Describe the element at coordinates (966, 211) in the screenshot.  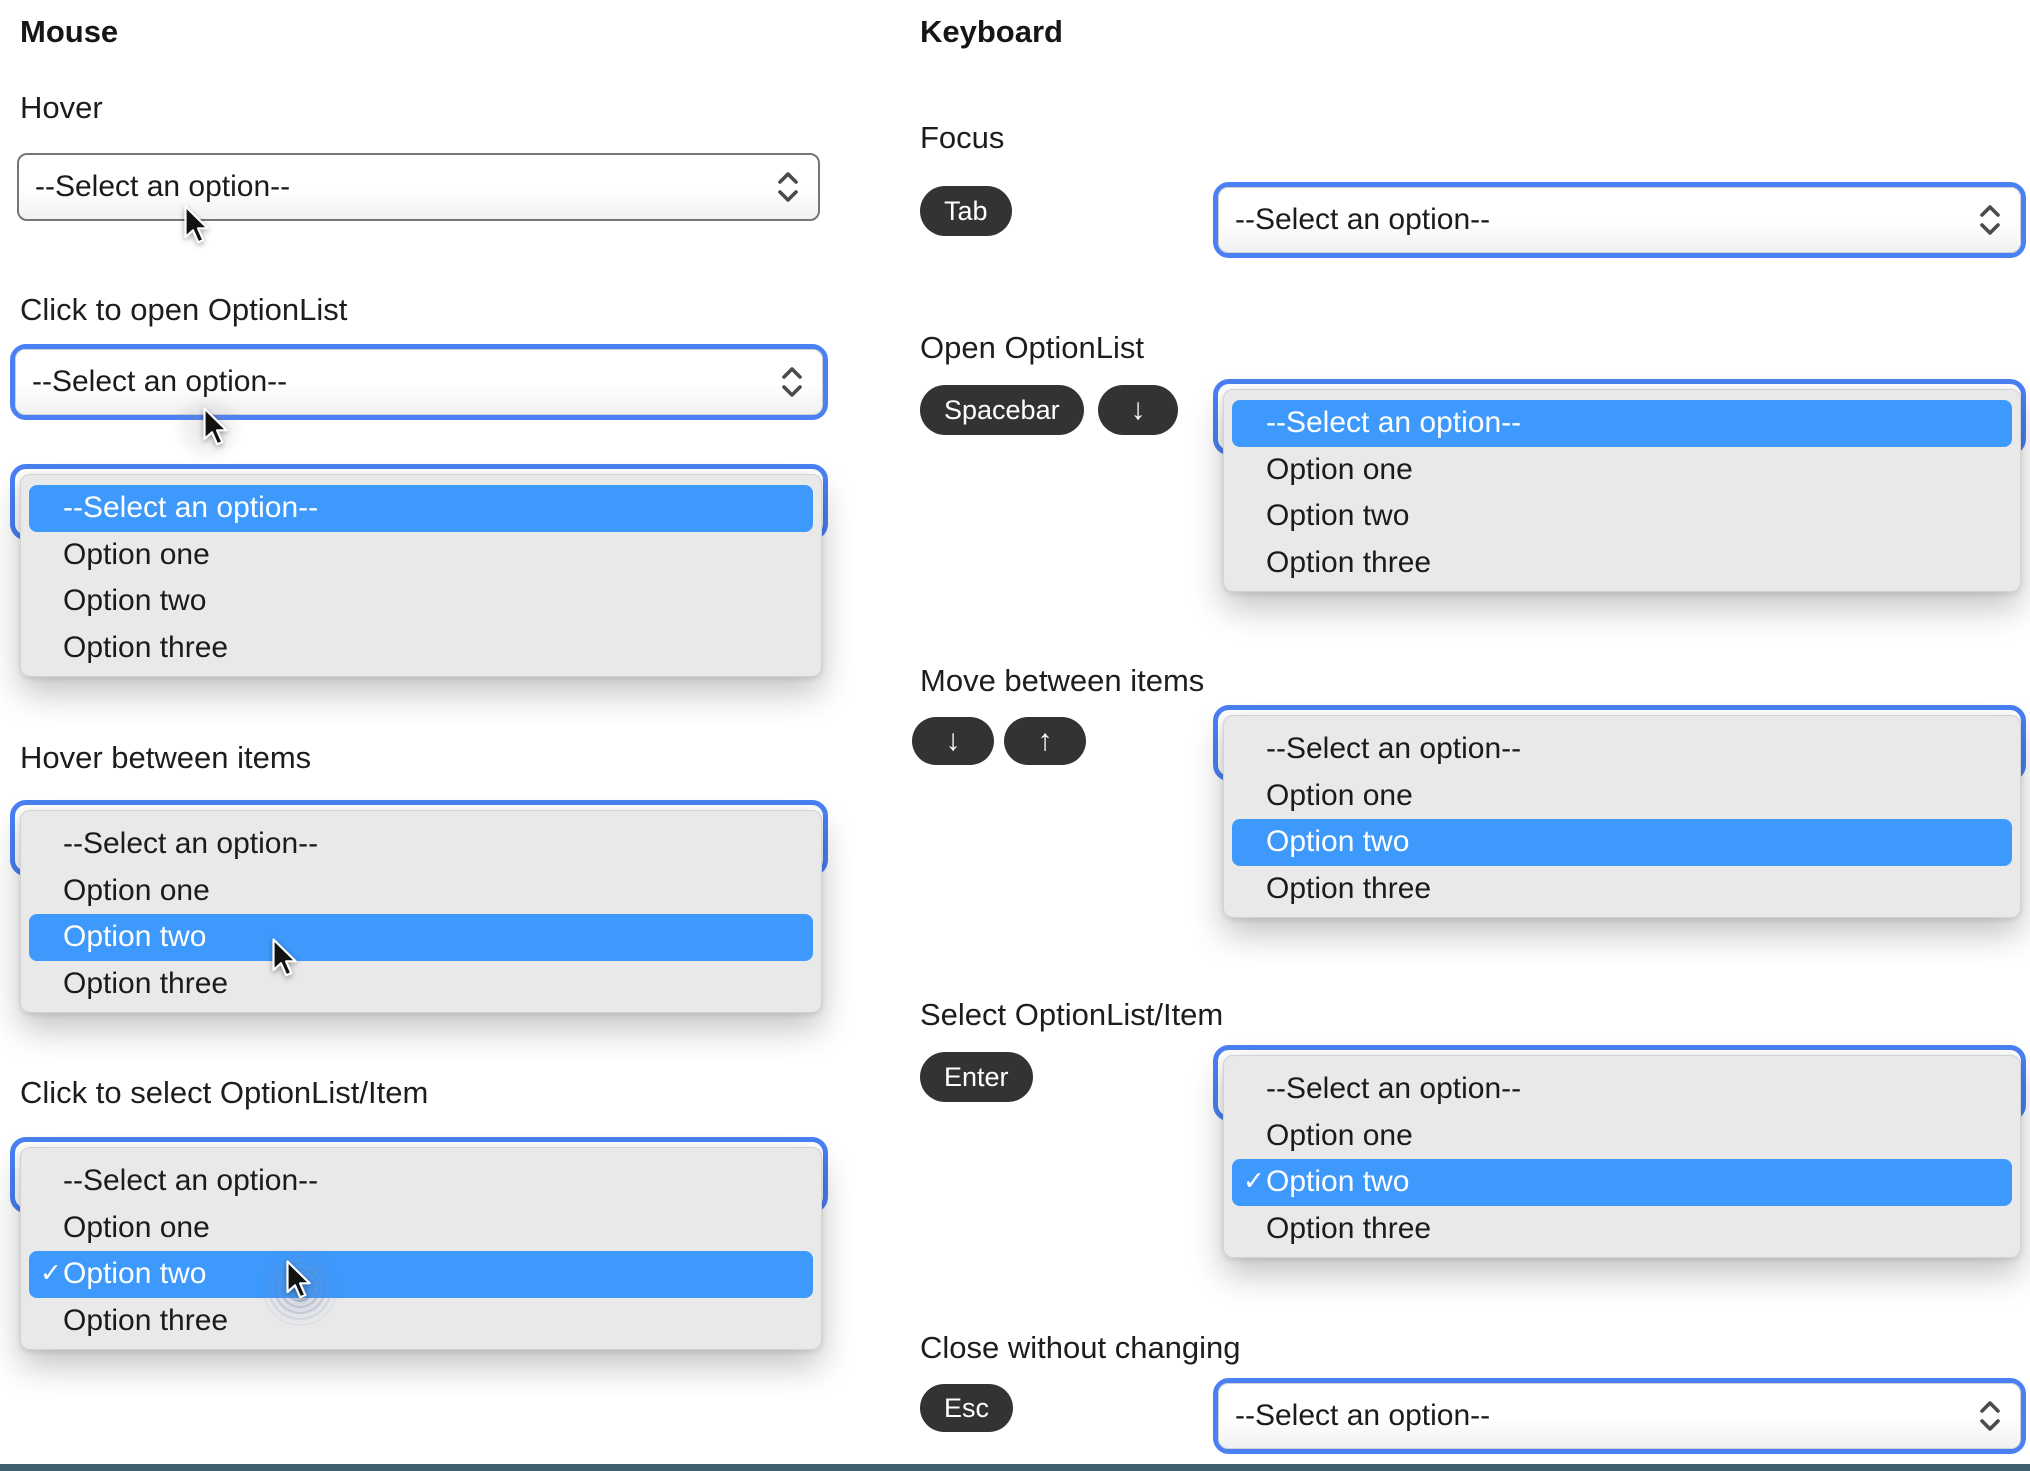
I see `key-badge-tab: Tab` at that location.